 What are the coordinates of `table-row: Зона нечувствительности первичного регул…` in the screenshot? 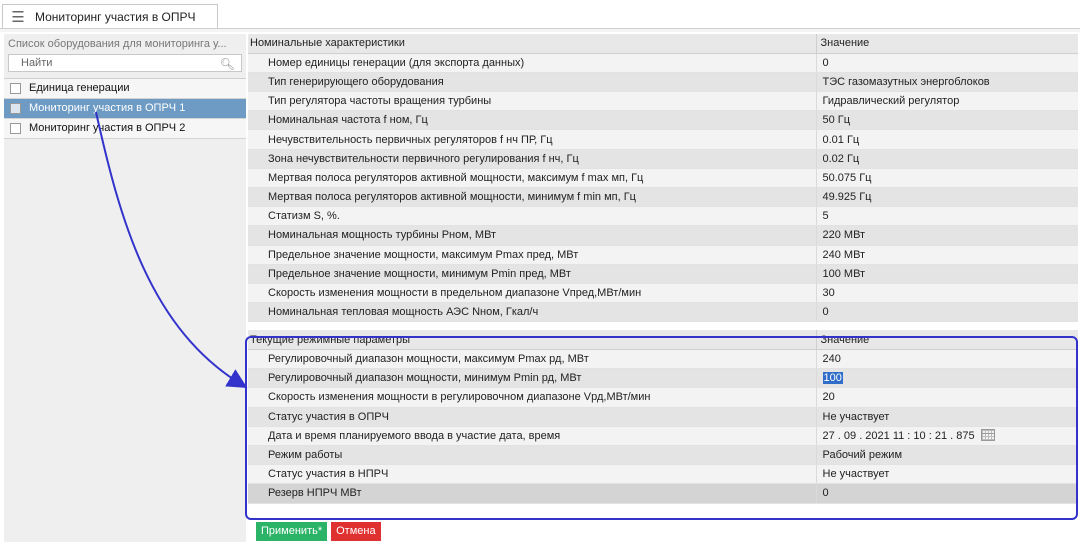 It's located at (663, 159).